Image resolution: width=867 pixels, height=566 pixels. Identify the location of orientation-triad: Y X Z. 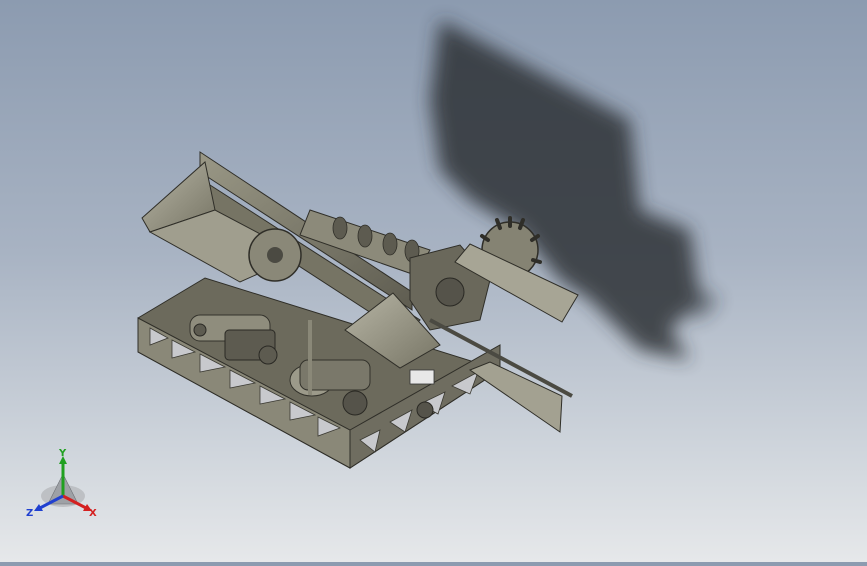
(65, 487).